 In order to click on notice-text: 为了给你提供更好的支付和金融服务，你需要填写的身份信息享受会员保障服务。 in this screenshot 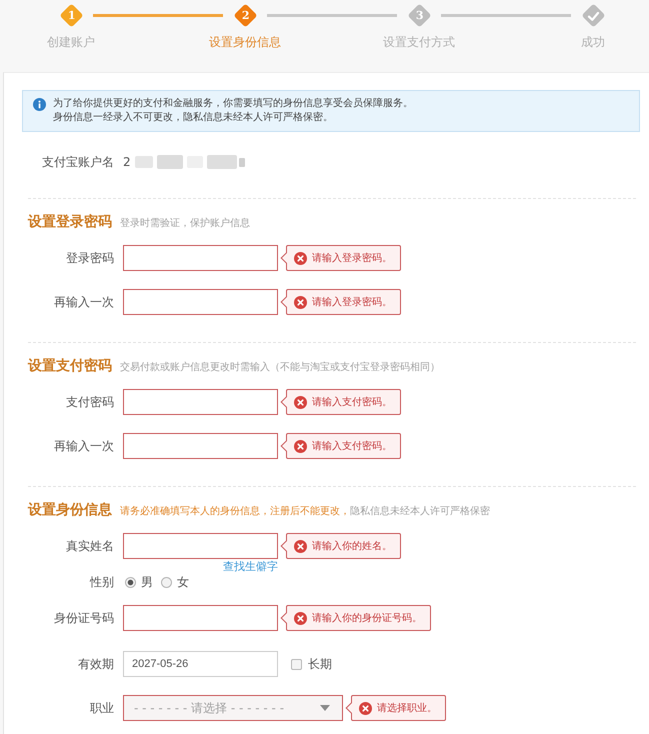, I will do `click(233, 104)`.